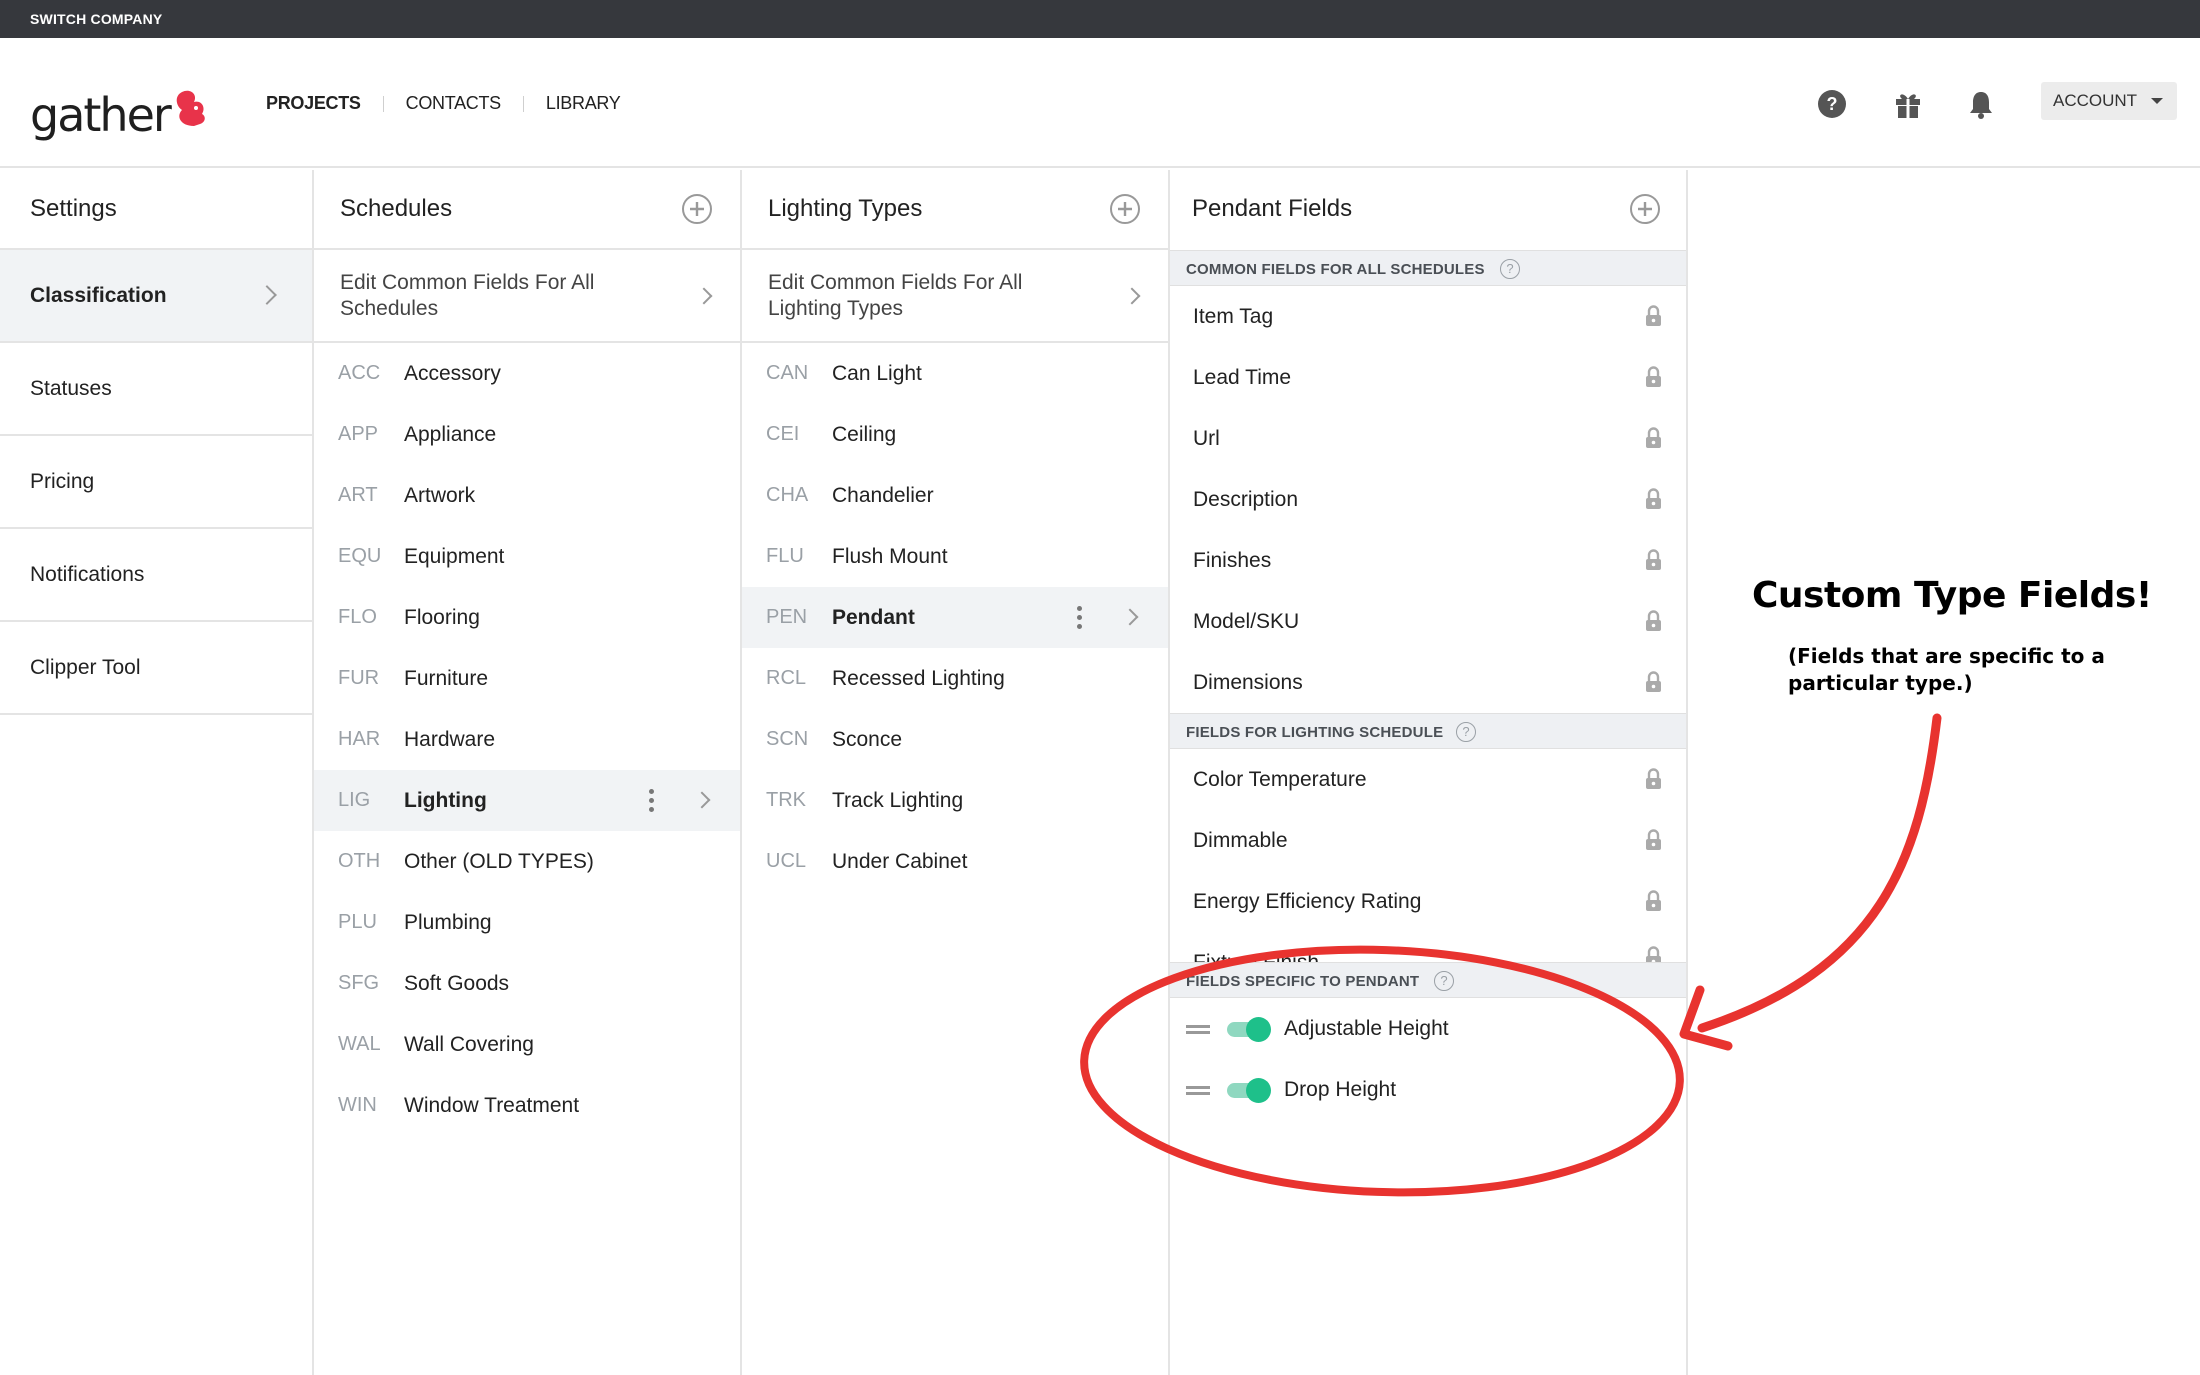 This screenshot has height=1375, width=2200. Describe the element at coordinates (1428, 438) in the screenshot. I see `field-row: Url` at that location.